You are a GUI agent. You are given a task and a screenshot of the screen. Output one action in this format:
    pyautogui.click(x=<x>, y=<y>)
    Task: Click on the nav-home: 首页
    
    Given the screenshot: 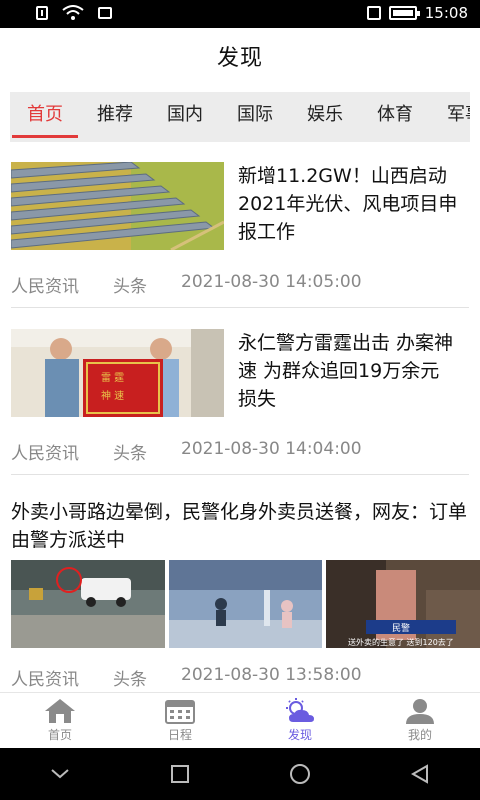 What is the action you would take?
    pyautogui.click(x=60, y=720)
    